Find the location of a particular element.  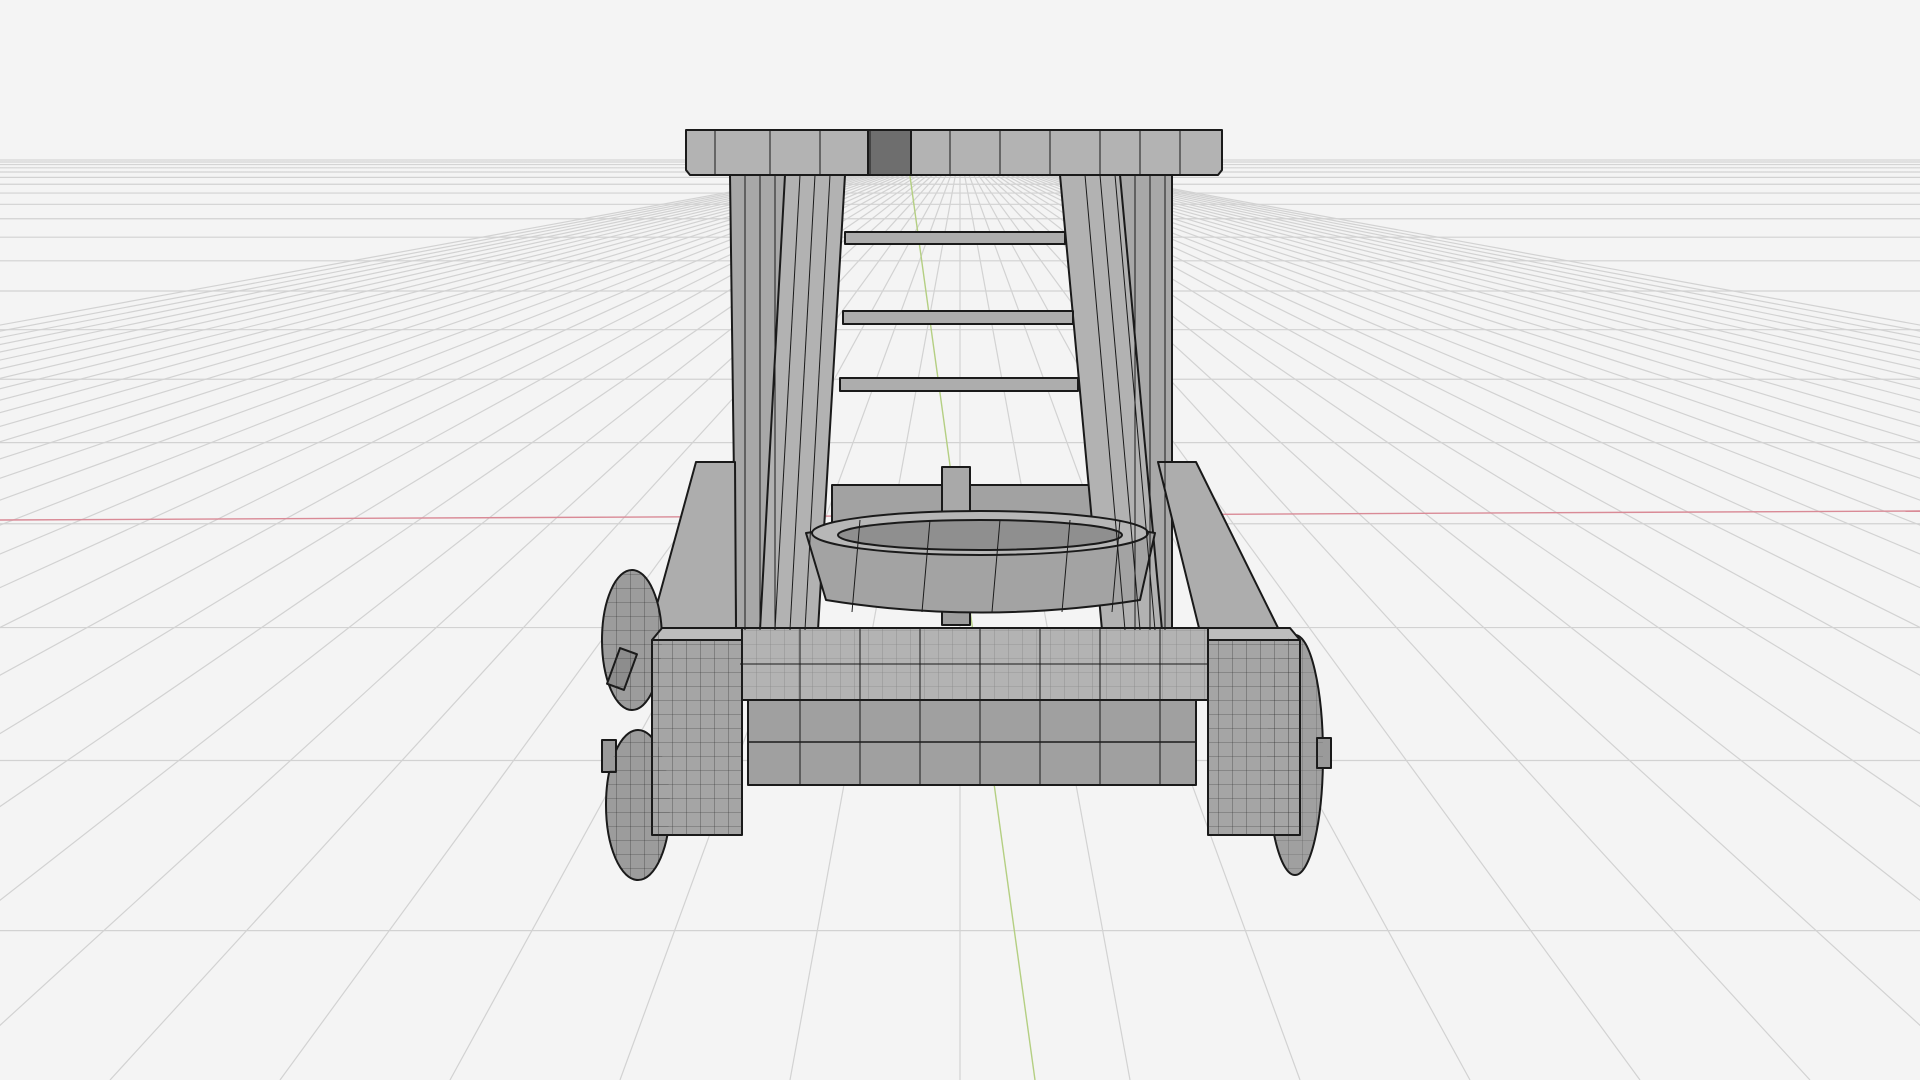

bucket-inner is located at coordinates (980, 535).